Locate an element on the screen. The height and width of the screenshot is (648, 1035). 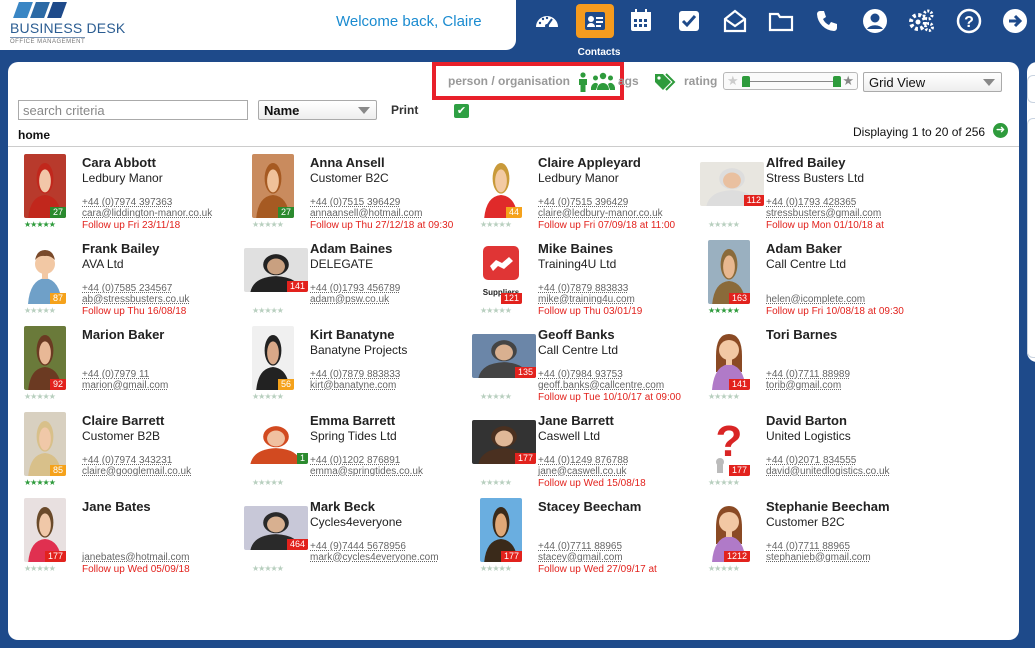
phone-icon is located at coordinates (827, 21).